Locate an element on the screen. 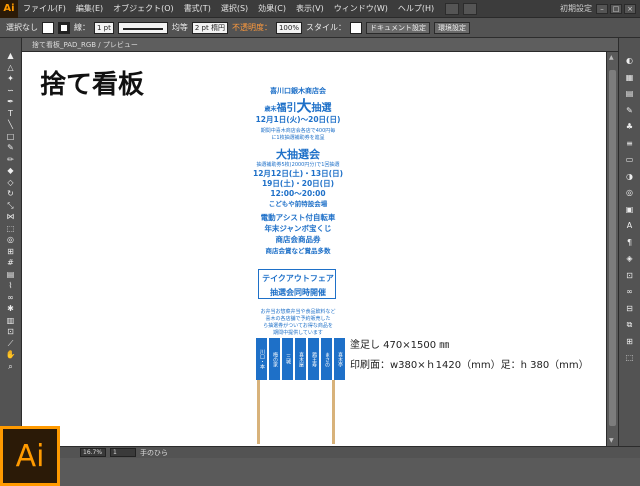  type-tool-icon: T is located at coordinates (11, 113).